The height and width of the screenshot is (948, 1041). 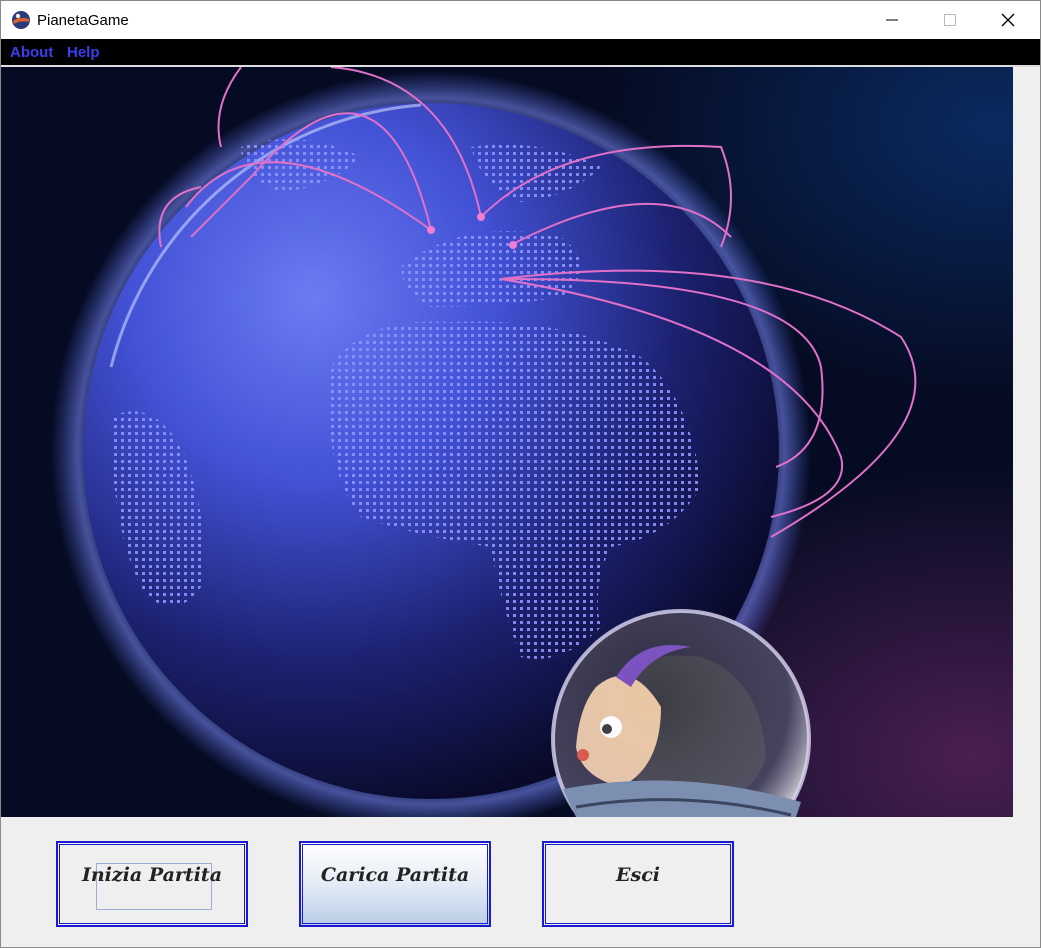 I want to click on maximize-icon, so click(x=950, y=20).